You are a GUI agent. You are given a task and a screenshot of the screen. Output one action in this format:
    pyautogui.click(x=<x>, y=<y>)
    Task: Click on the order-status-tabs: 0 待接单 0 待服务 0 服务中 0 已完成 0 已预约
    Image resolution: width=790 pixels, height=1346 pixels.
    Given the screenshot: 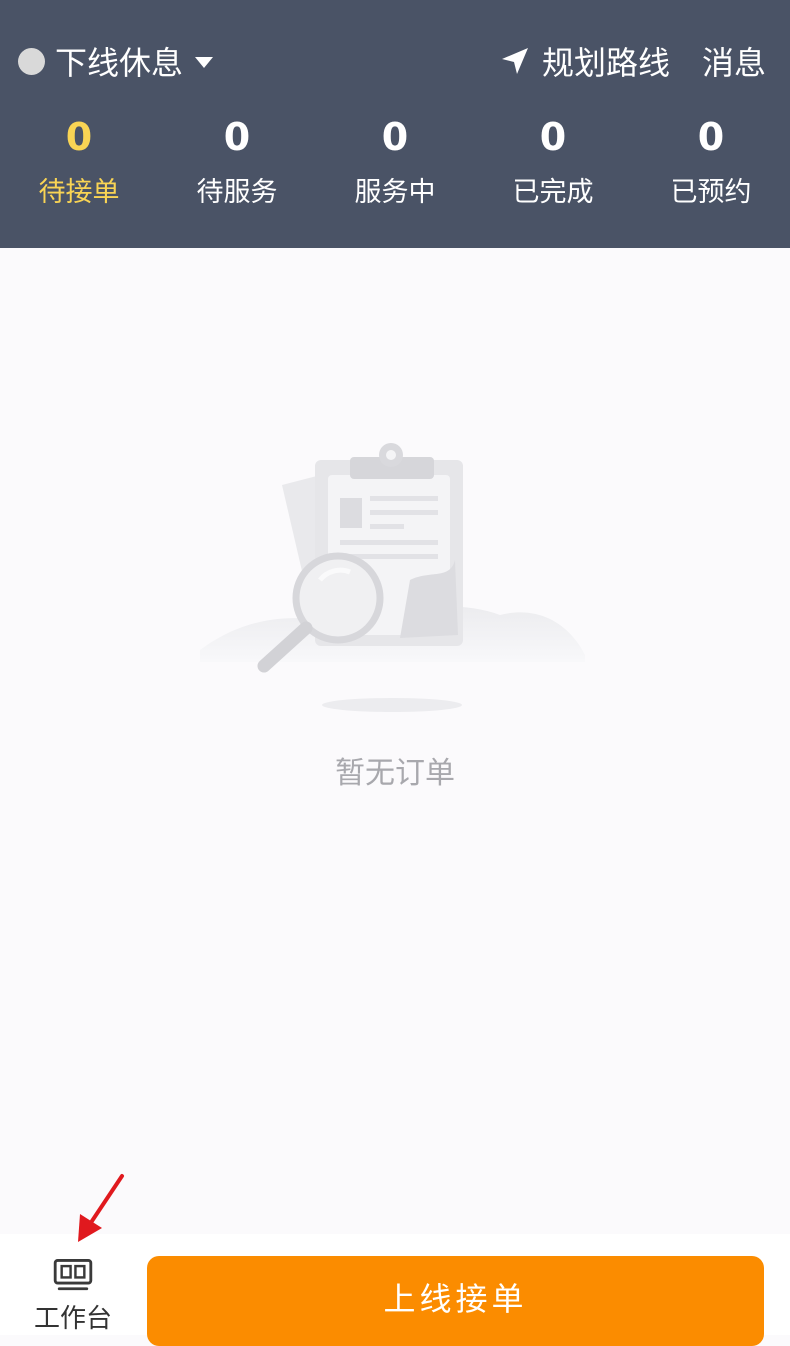 What is the action you would take?
    pyautogui.click(x=395, y=167)
    